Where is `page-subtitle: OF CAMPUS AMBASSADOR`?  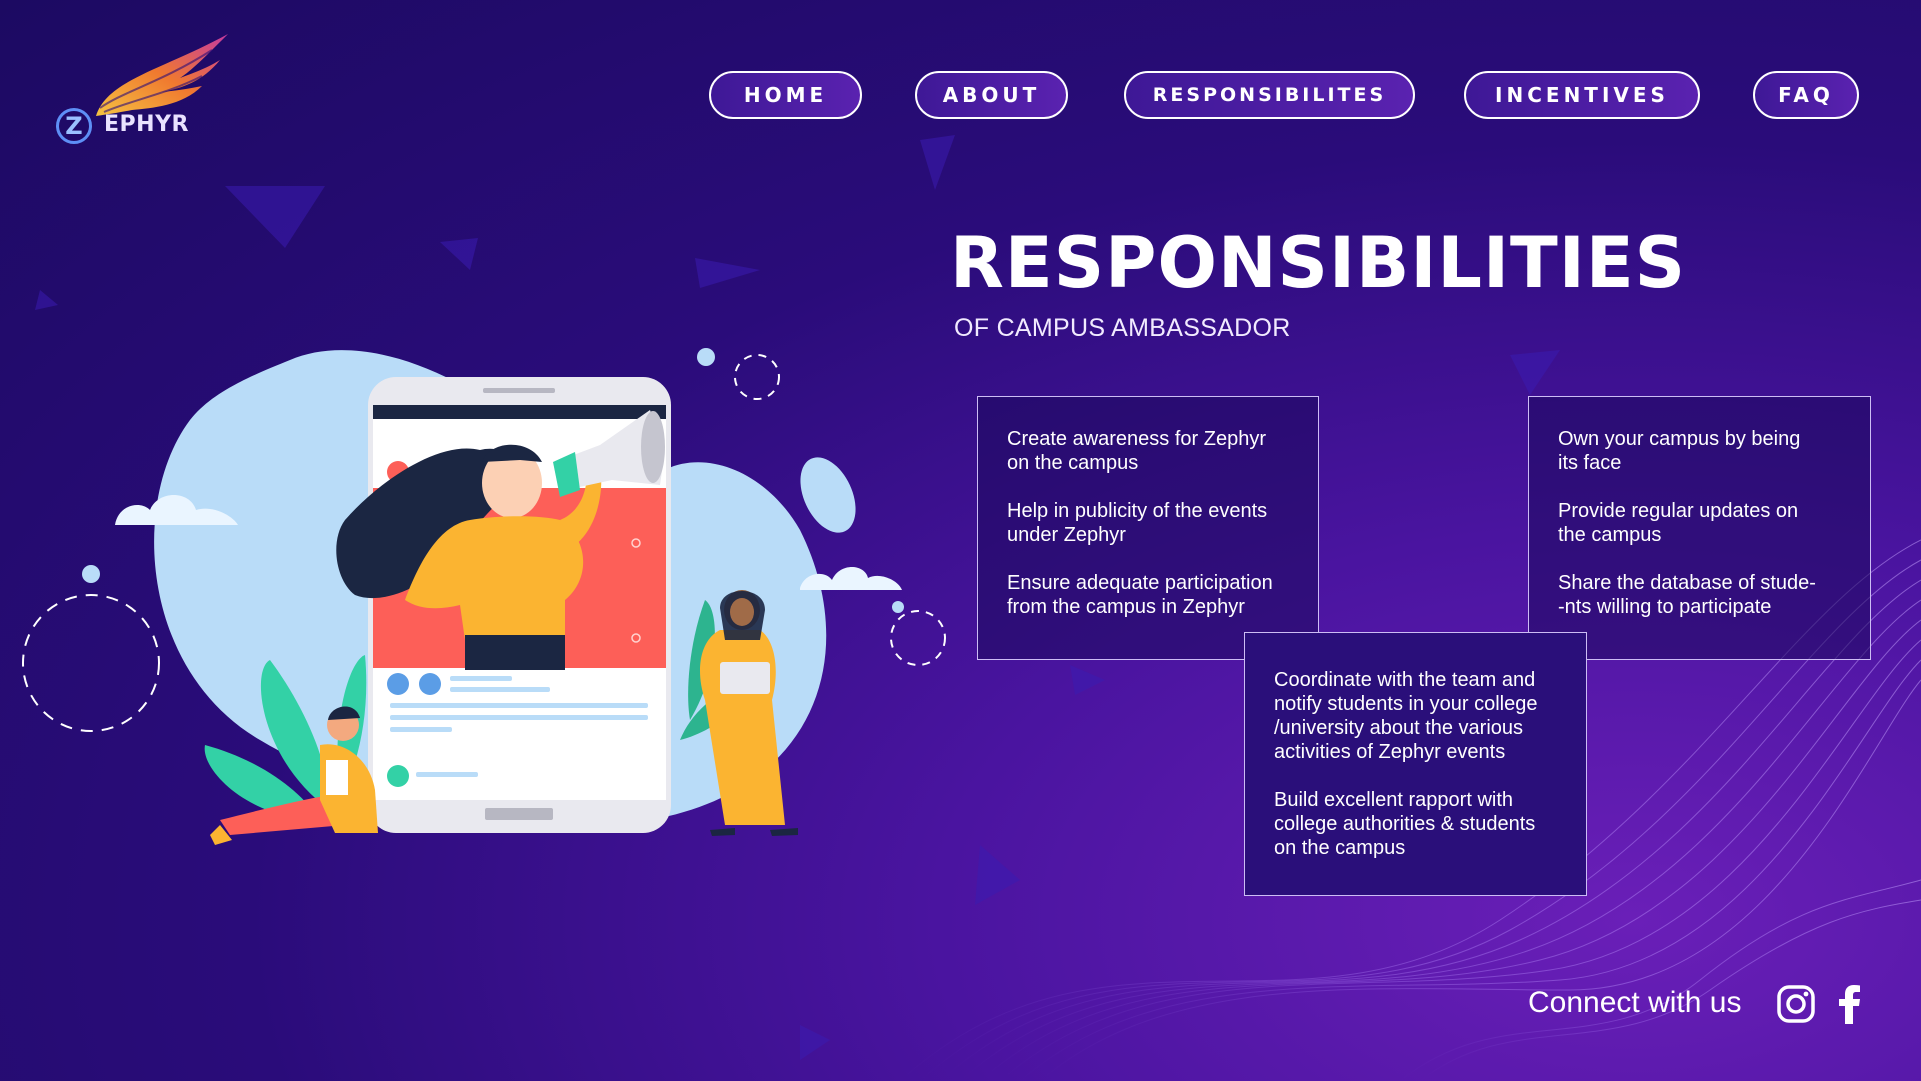 page-subtitle: OF CAMPUS AMBASSADOR is located at coordinates (1122, 328).